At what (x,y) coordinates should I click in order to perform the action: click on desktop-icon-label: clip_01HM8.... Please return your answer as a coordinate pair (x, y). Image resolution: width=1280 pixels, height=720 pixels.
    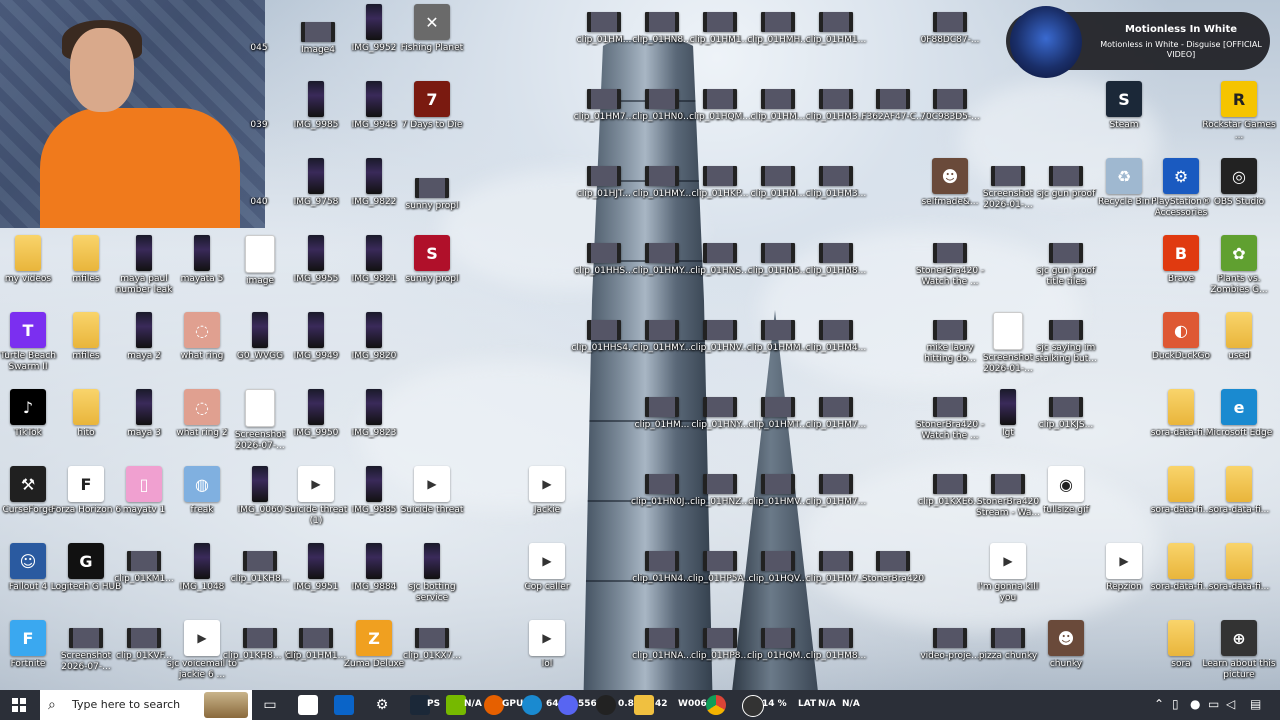
    Looking at the image, I should click on (836, 656).